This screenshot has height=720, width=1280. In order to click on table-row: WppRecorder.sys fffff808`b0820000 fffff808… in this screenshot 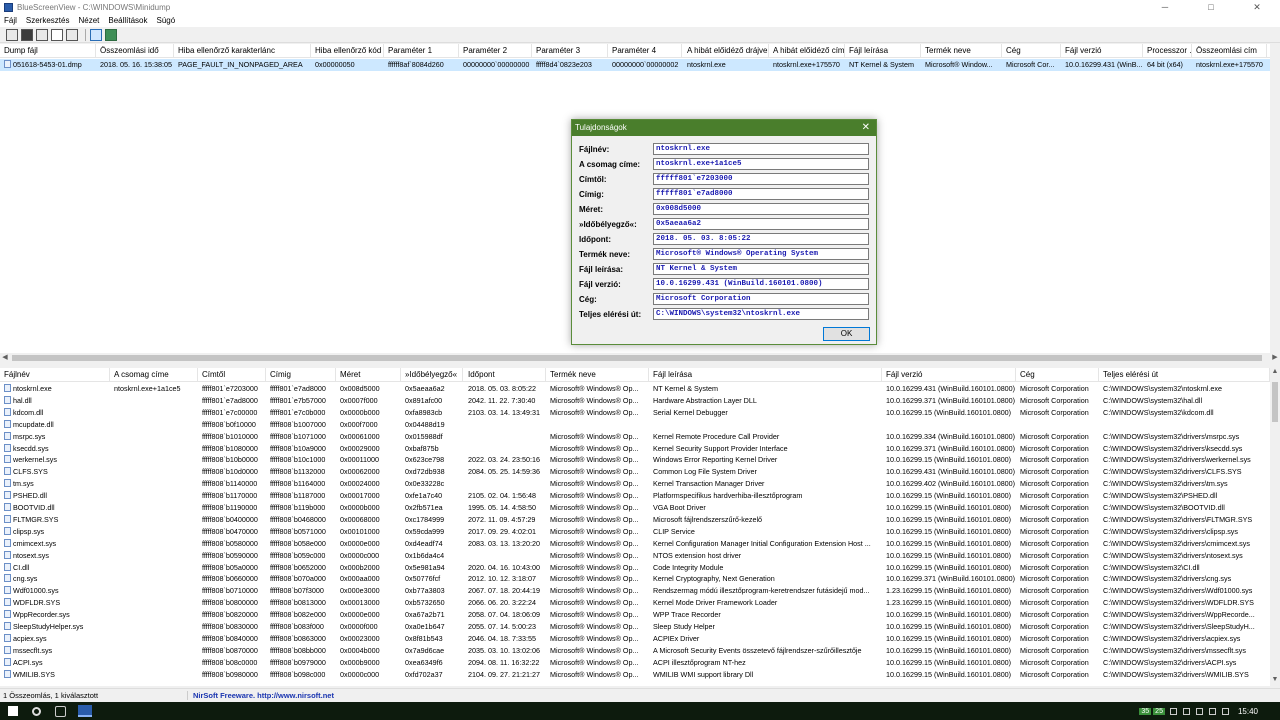, I will do `click(635, 615)`.